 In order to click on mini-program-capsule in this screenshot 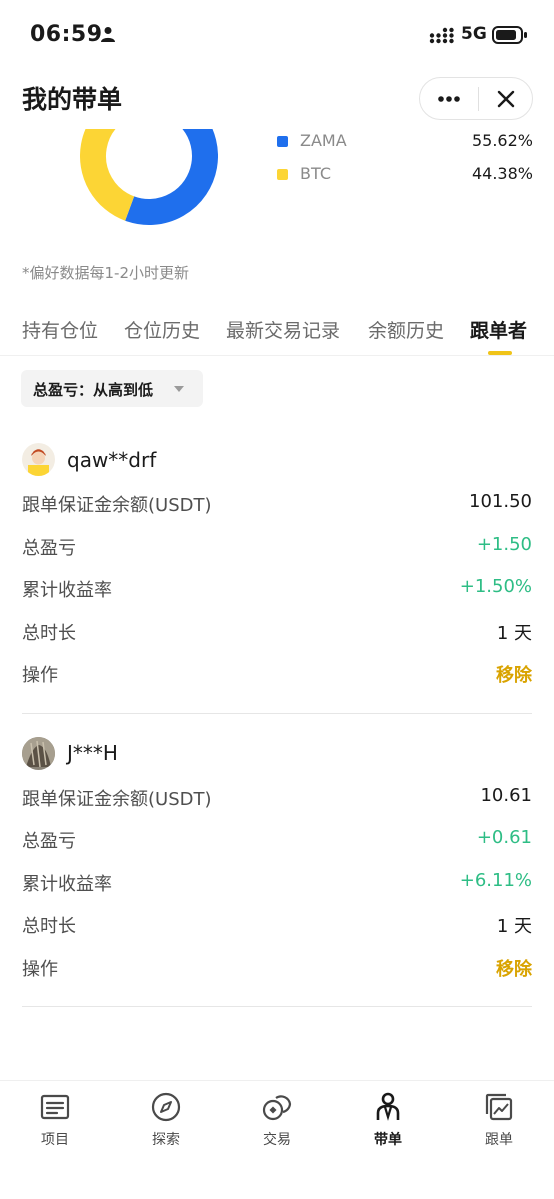, I will do `click(476, 98)`.